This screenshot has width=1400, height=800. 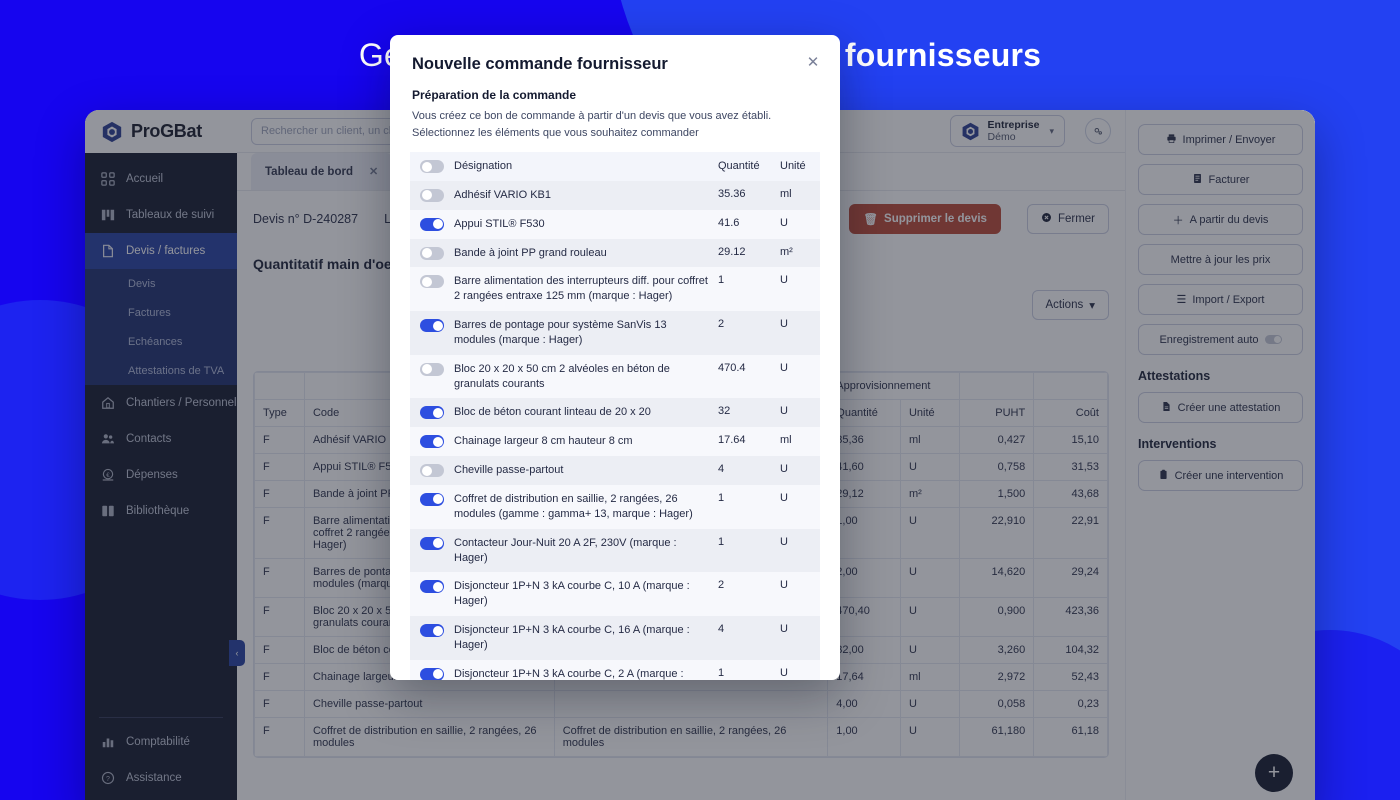 I want to click on row-designation: Appui STIL® F530, so click(x=499, y=223).